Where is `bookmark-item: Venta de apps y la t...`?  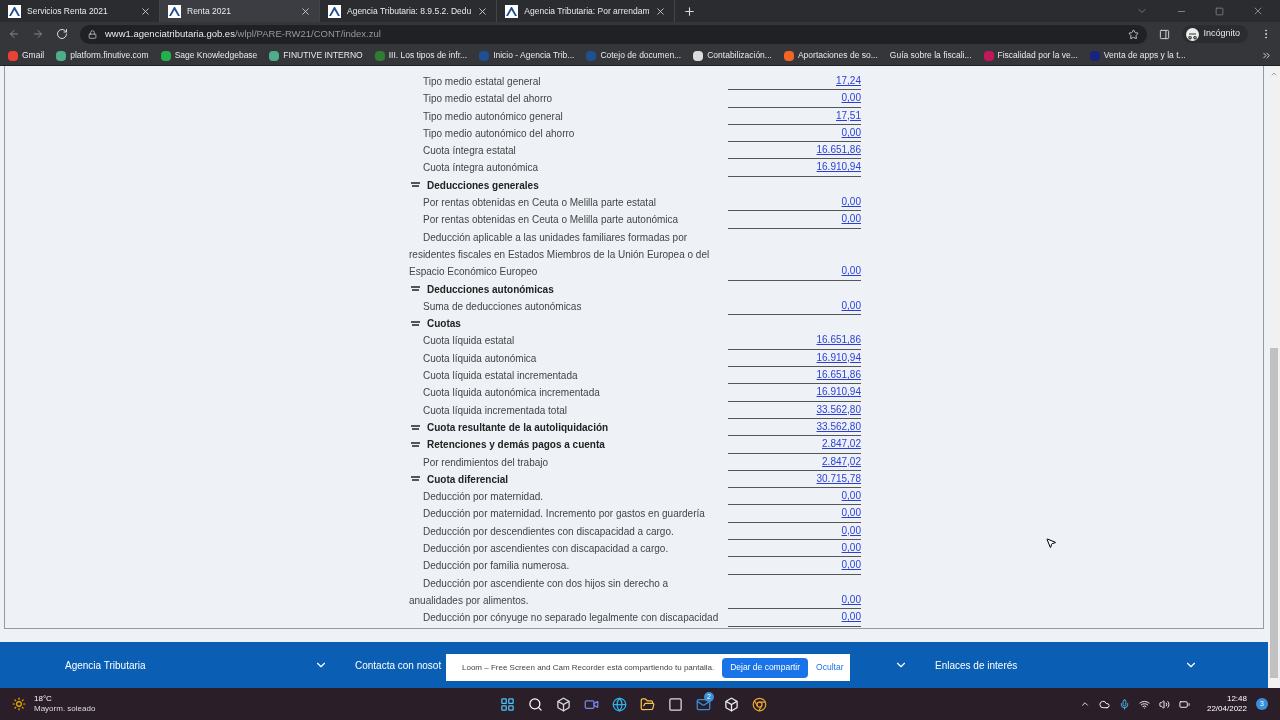 bookmark-item: Venta de apps y la t... is located at coordinates (1137, 55).